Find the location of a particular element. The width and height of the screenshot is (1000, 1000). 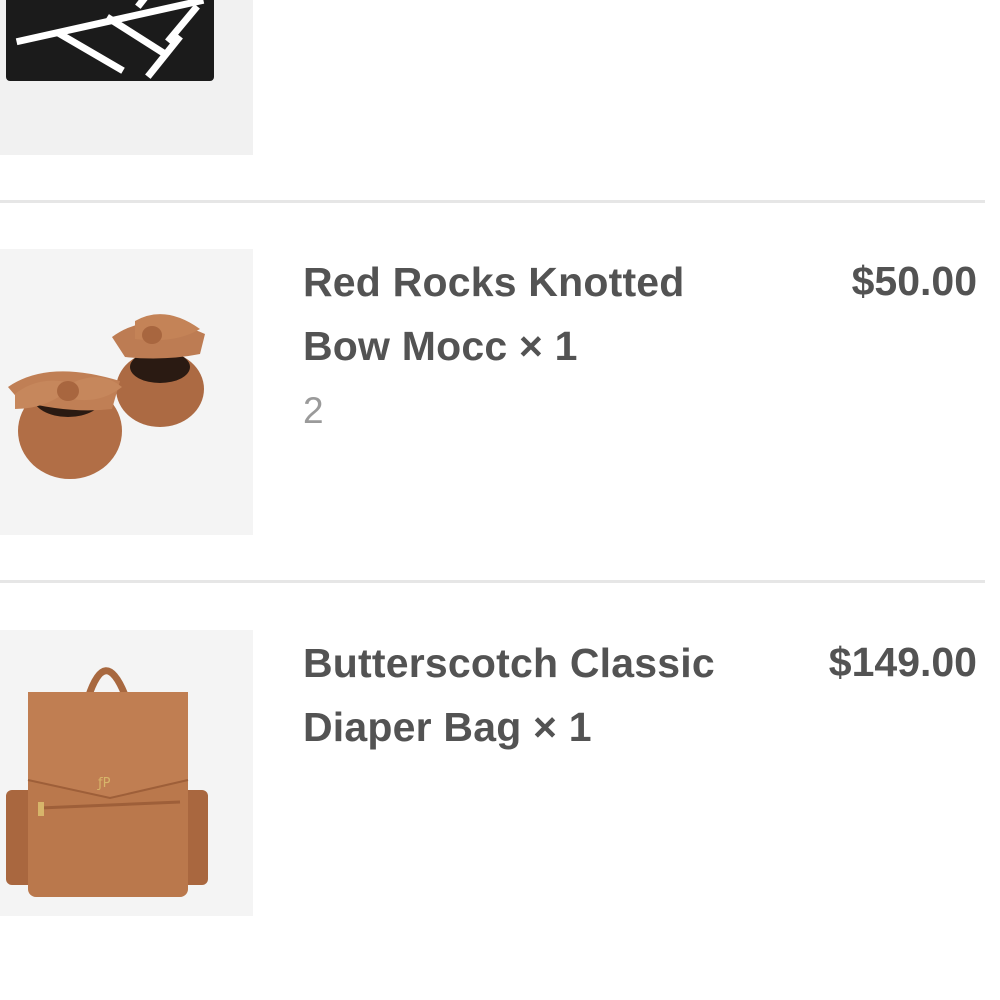

product-title-item-3: Butterscotch Classic Diaper Bag × 1 is located at coordinates (509, 695).